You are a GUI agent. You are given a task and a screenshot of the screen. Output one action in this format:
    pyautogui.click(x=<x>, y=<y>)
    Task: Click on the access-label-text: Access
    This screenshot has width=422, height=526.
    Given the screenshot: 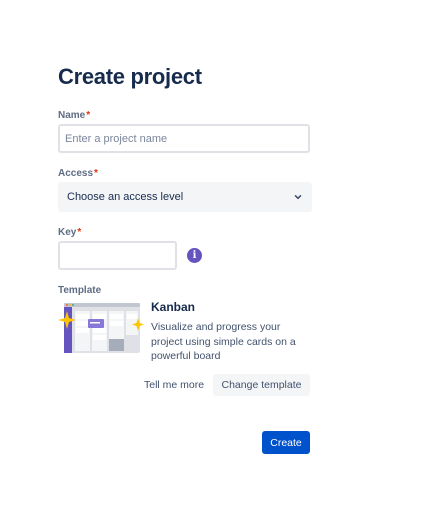 What is the action you would take?
    pyautogui.click(x=76, y=173)
    